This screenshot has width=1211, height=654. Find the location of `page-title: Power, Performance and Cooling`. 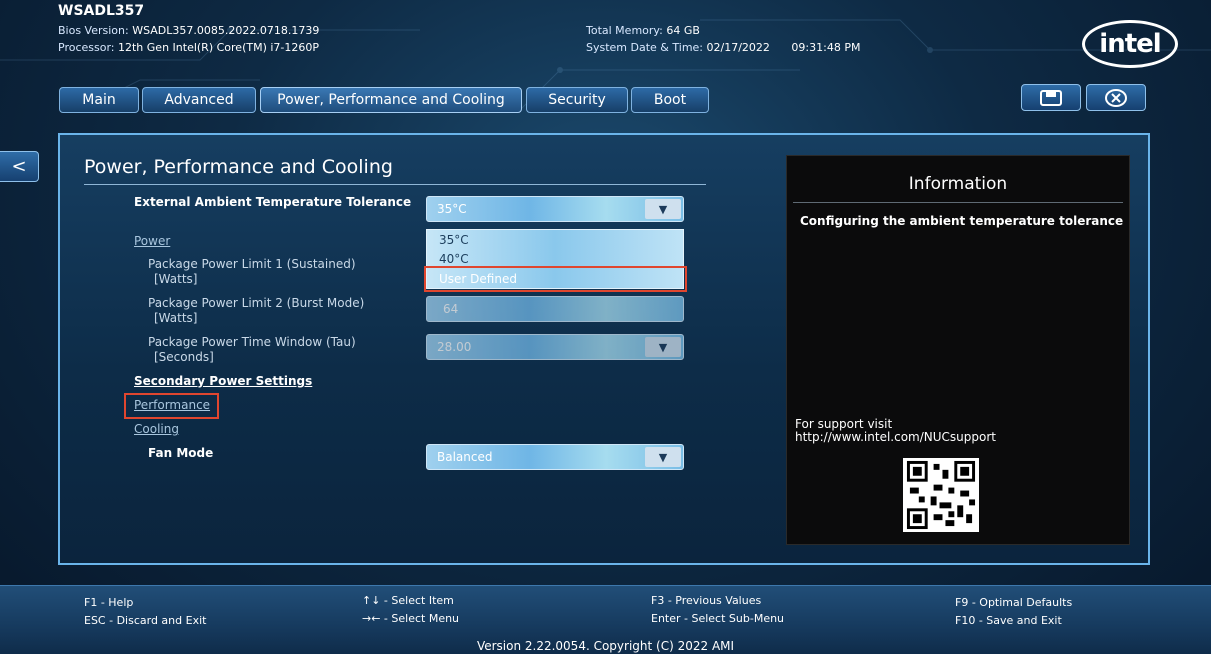

page-title: Power, Performance and Cooling is located at coordinates (238, 167).